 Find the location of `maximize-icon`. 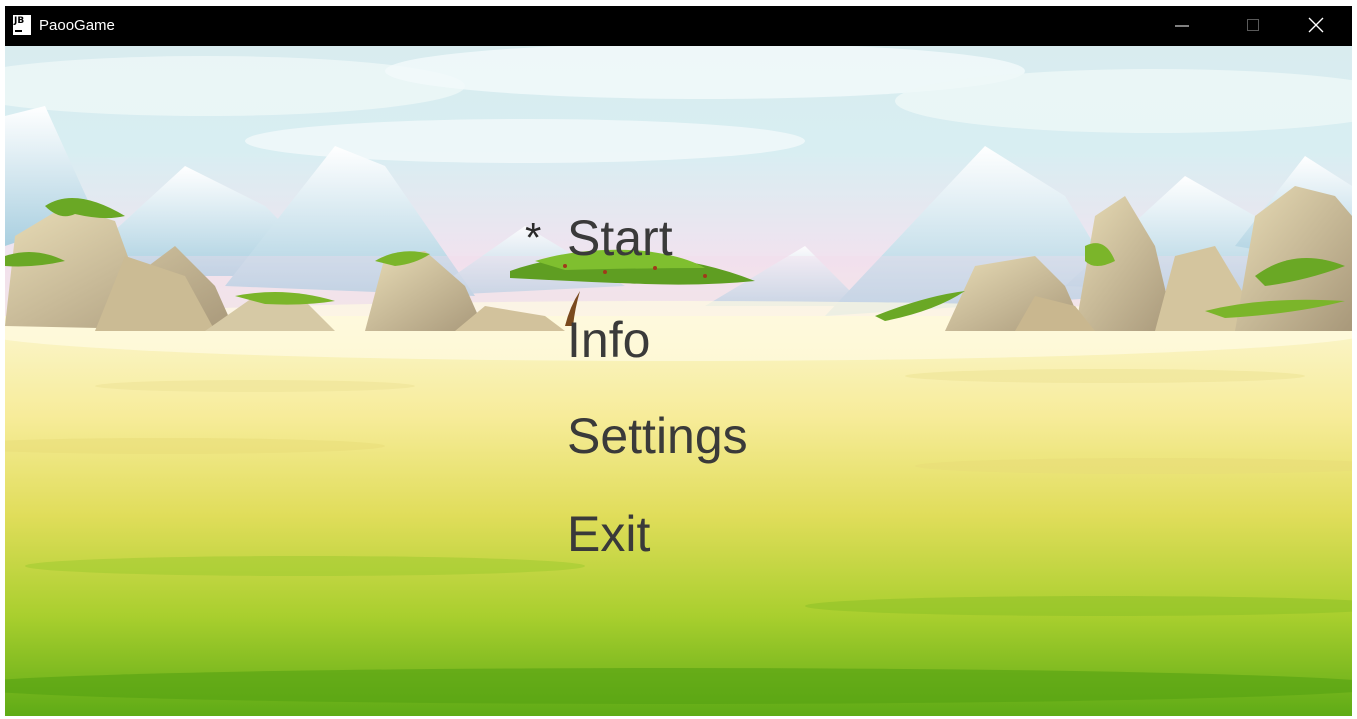

maximize-icon is located at coordinates (1253, 25).